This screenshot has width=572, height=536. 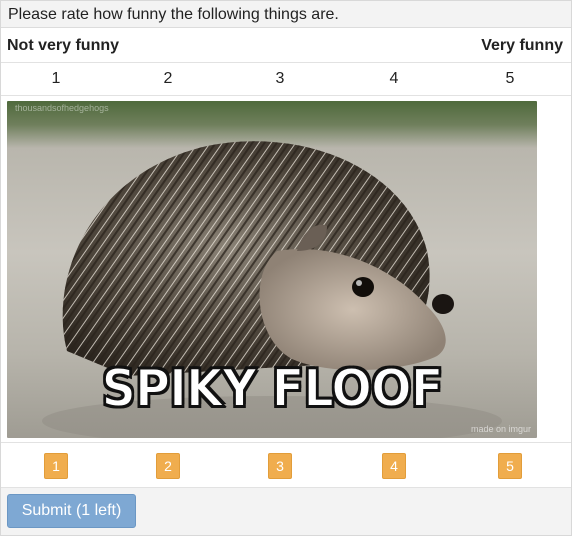 I want to click on rating-button-row: 1 2 3 4 5, so click(x=286, y=465).